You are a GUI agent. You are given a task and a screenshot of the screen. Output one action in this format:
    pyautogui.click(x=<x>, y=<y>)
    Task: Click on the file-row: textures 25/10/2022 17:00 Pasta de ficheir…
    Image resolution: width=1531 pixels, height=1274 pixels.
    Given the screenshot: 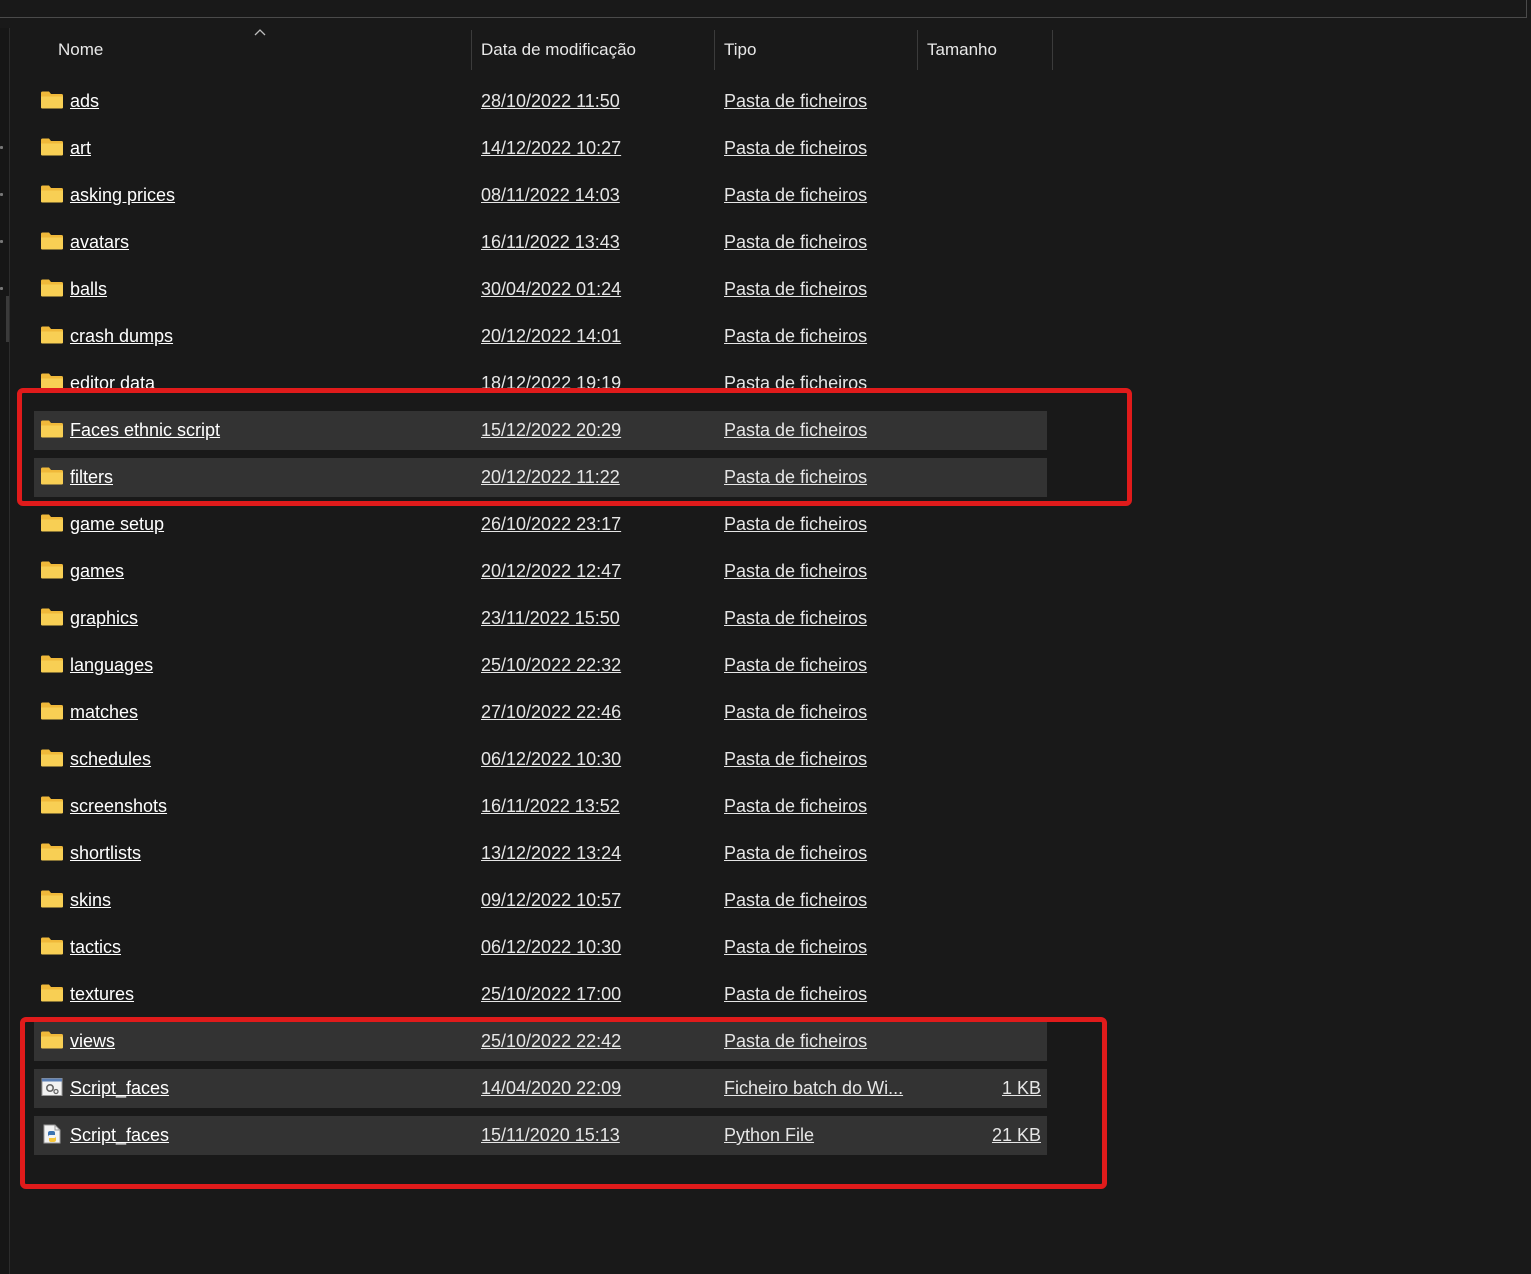 What is the action you would take?
    pyautogui.click(x=540, y=994)
    